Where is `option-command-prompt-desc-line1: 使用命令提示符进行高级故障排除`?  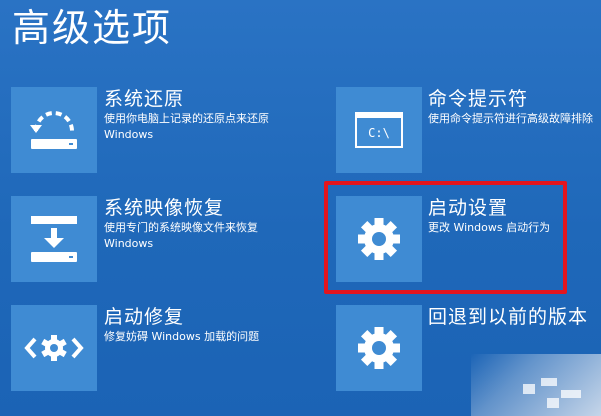
option-command-prompt-desc-line1: 使用命令提示符进行高级故障排除 is located at coordinates (510, 118).